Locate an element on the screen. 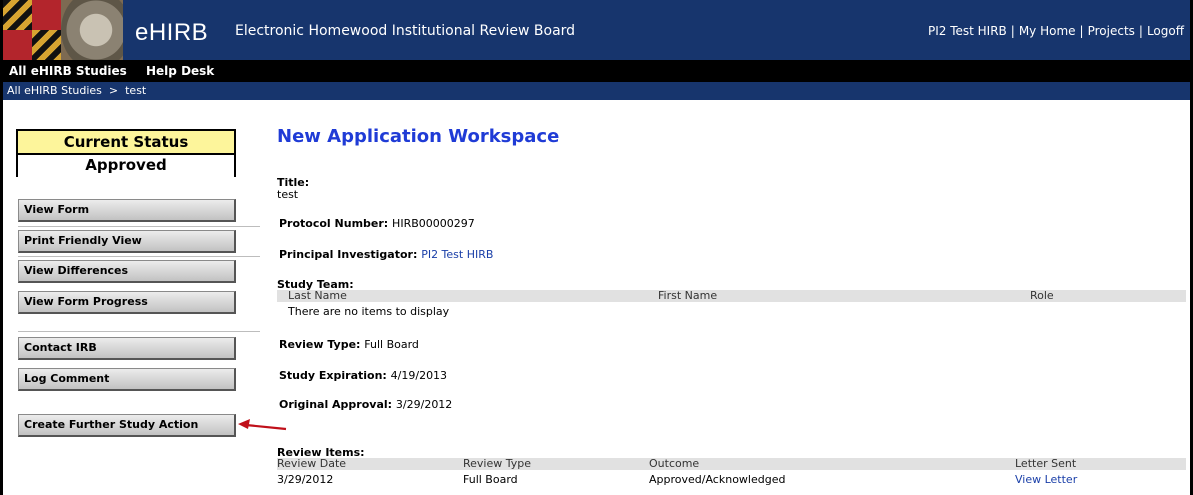 The height and width of the screenshot is (495, 1193). log-comment-button: Log Comment is located at coordinates (127, 379).